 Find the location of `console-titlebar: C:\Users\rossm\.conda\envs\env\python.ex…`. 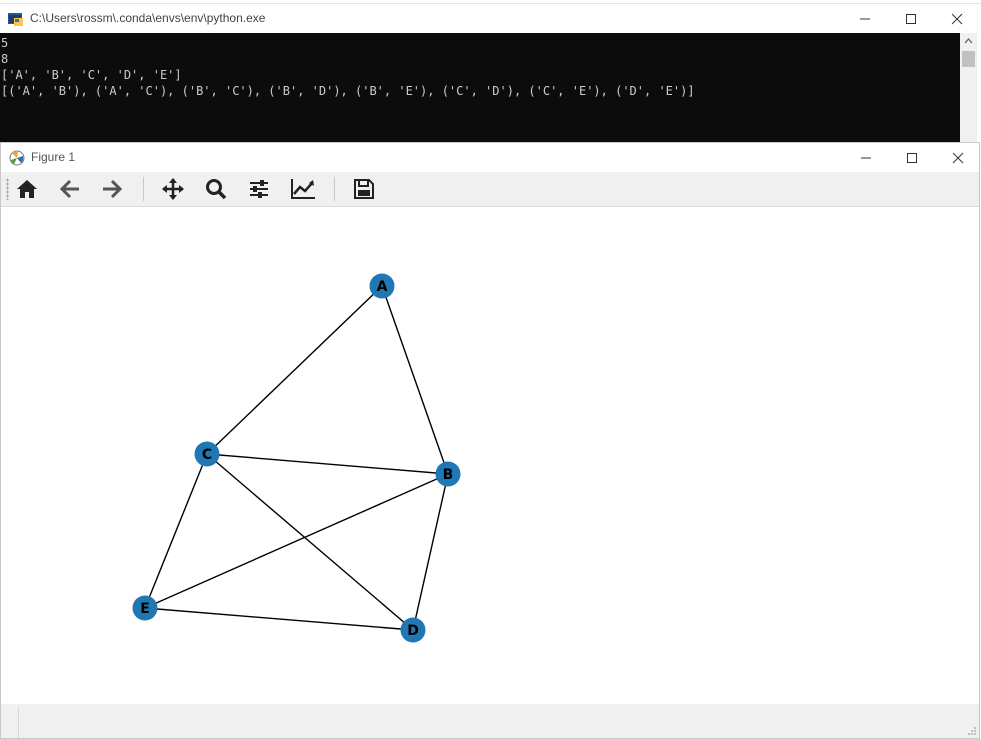

console-titlebar: C:\Users\rossm\.conda\envs\env\python.ex… is located at coordinates (490, 18).